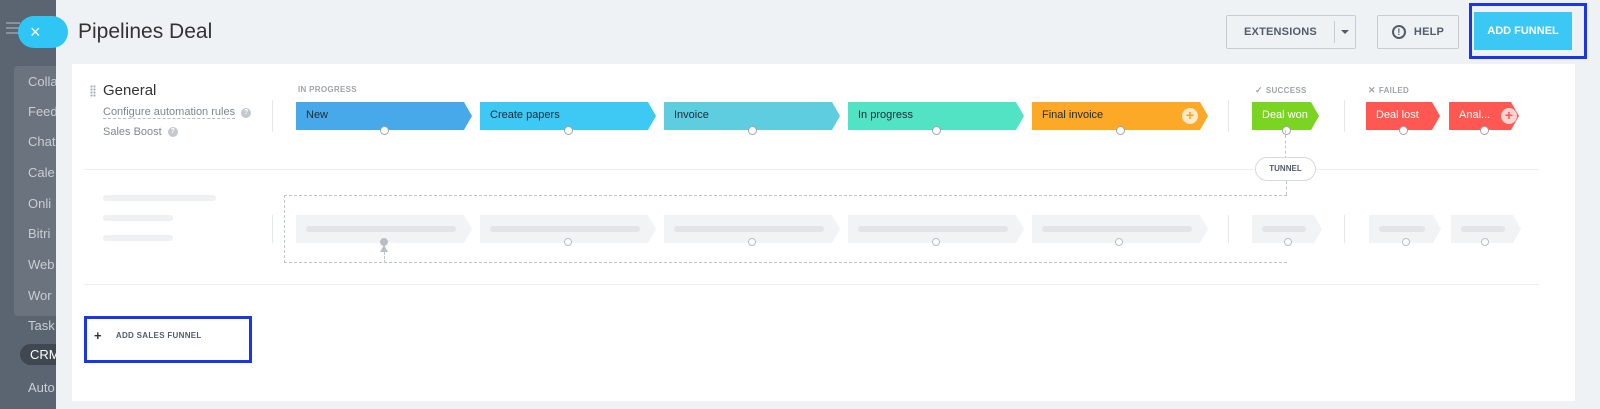  I want to click on bg-menu-item-crm: CRM, so click(38, 354).